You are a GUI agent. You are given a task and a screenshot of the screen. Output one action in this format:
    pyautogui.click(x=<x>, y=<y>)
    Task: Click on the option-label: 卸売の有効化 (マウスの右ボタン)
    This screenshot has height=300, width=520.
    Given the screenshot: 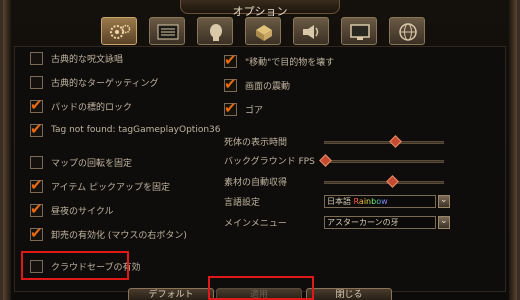 What is the action you would take?
    pyautogui.click(x=119, y=235)
    